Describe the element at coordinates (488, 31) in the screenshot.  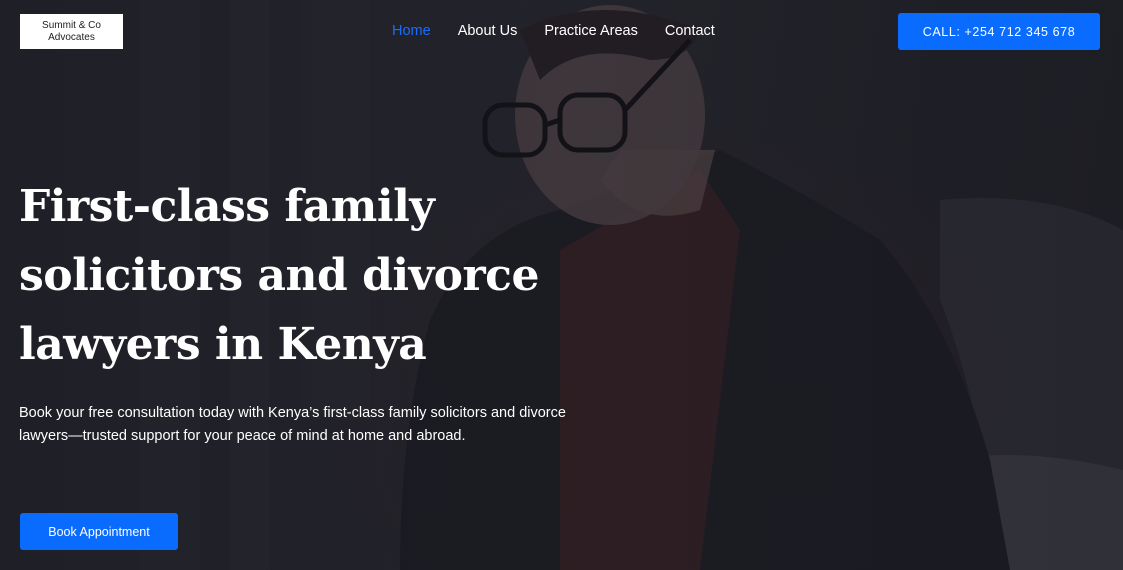
I see `nav-item-about-us: About Us` at that location.